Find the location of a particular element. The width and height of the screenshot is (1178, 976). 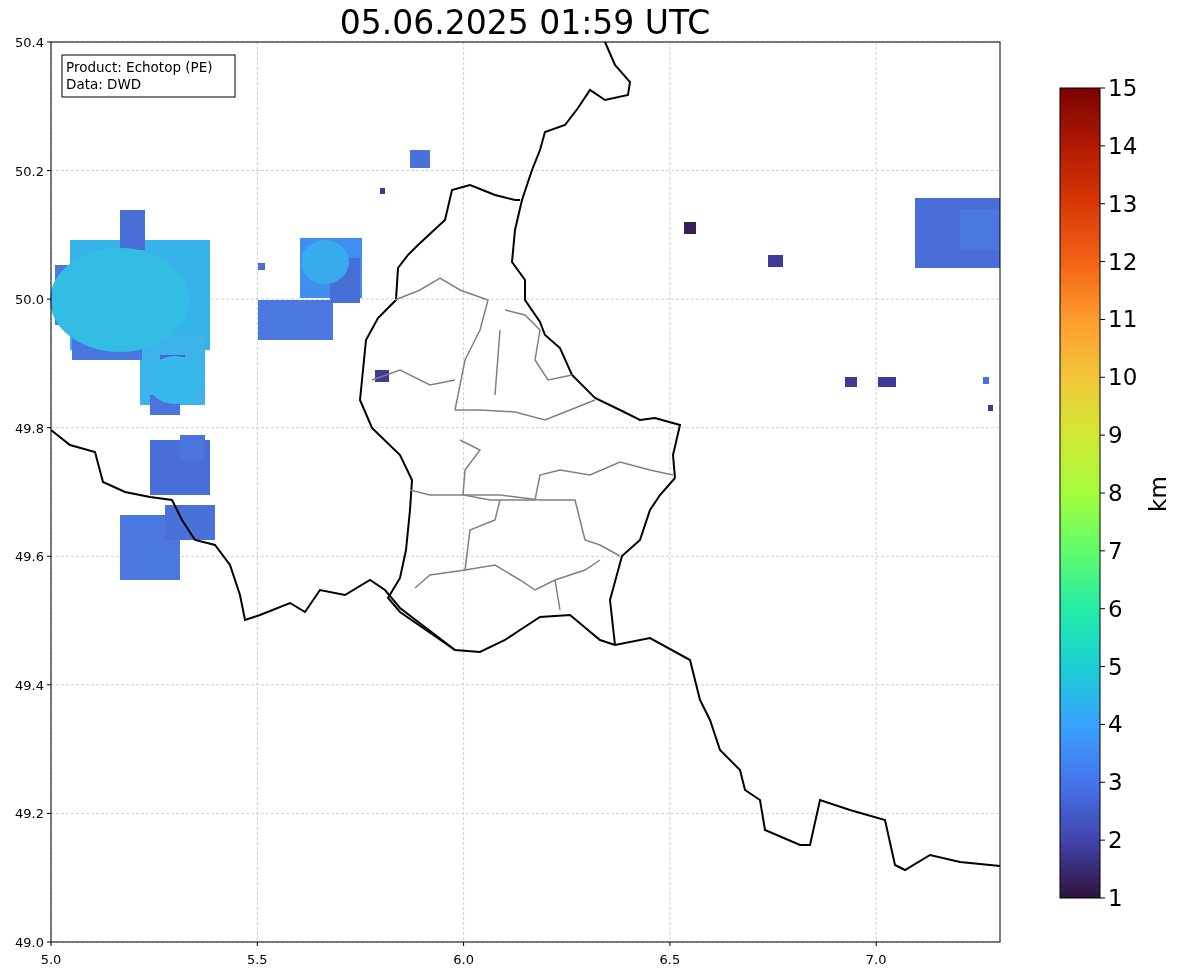

colorbar-tick-label: 8 is located at coordinates (1115, 493).